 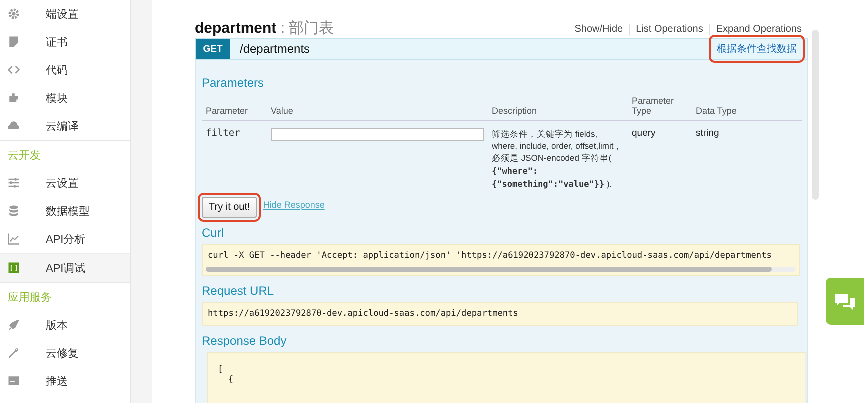 What do you see at coordinates (14, 381) in the screenshot?
I see `panel-icon` at bounding box center [14, 381].